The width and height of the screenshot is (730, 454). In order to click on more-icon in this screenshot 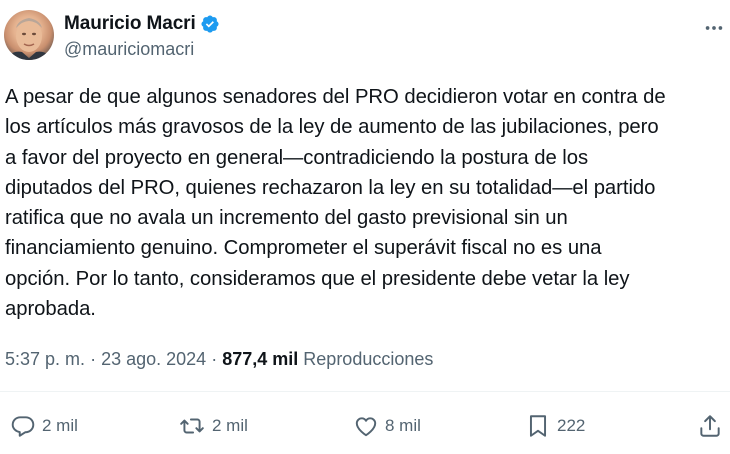, I will do `click(714, 28)`.